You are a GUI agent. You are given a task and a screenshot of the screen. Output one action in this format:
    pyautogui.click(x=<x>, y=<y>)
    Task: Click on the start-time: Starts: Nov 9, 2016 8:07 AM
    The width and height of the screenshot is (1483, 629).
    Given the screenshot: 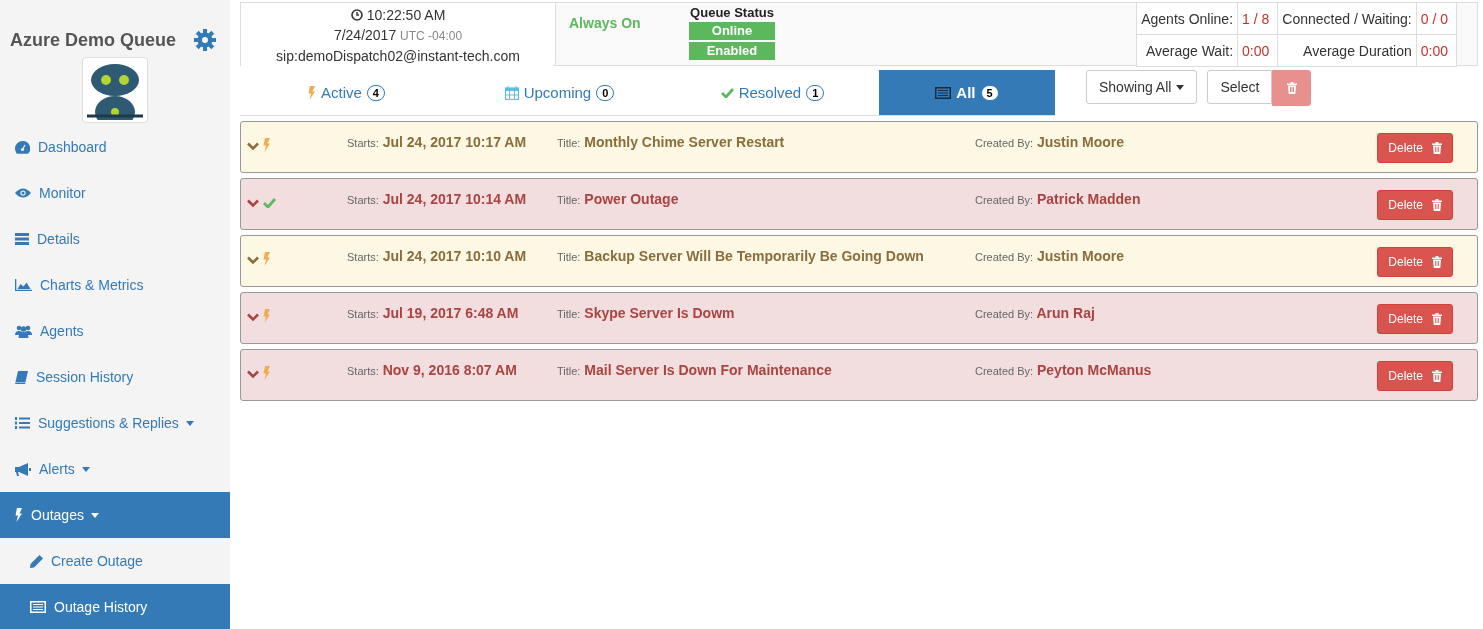 What is the action you would take?
    pyautogui.click(x=432, y=370)
    